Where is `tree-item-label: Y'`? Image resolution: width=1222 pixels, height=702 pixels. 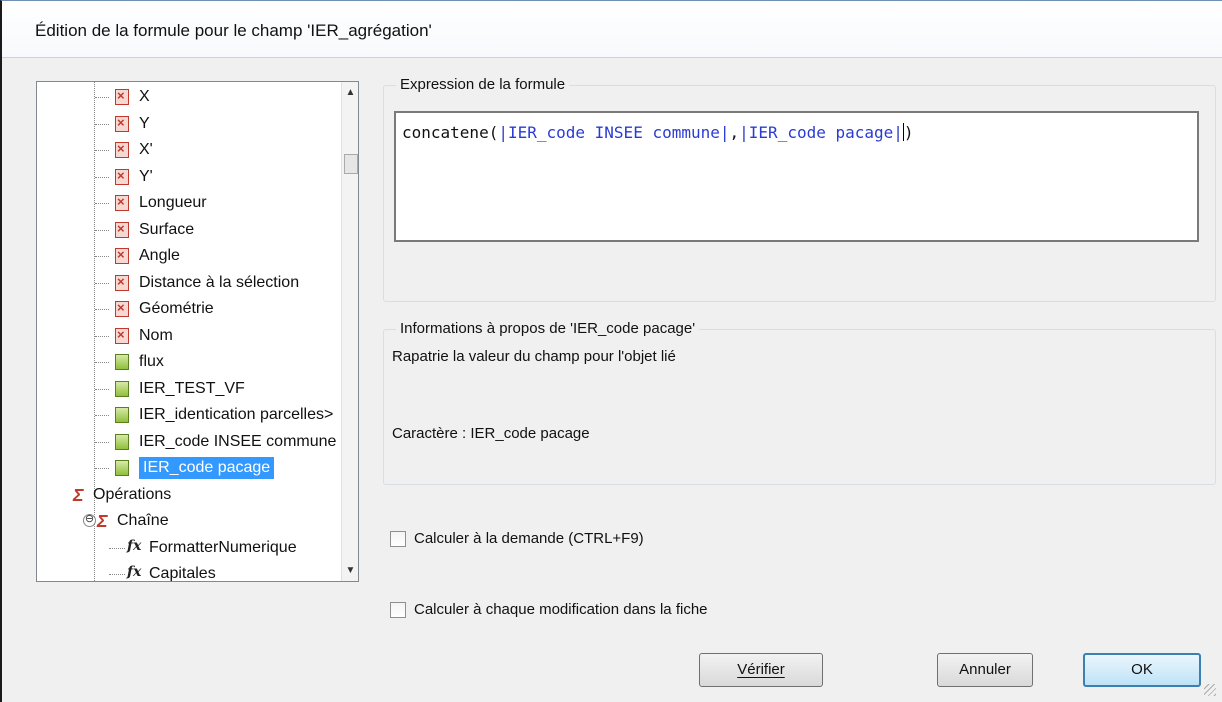 tree-item-label: Y' is located at coordinates (146, 176).